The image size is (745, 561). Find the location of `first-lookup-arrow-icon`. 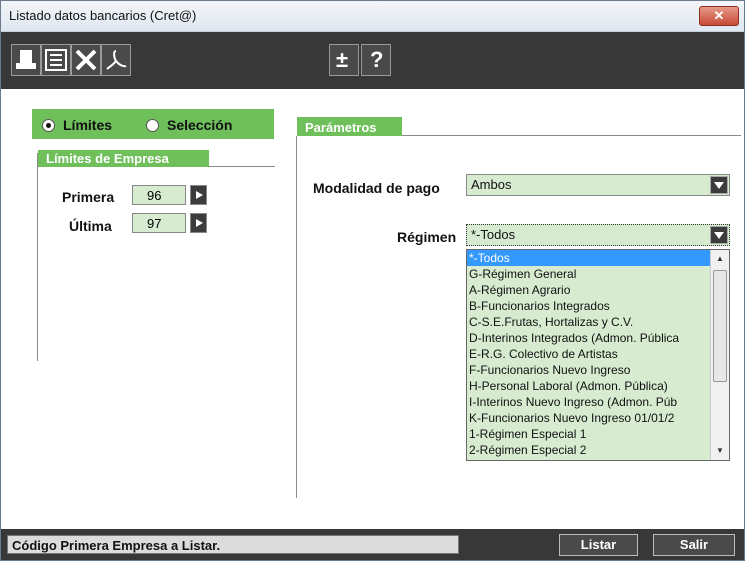

first-lookup-arrow-icon is located at coordinates (198, 195).